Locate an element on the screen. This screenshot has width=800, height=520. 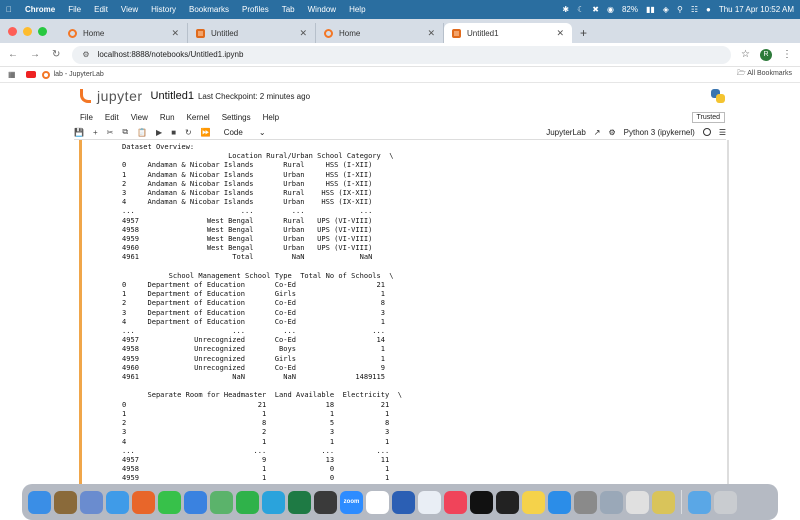
siri-icon: ● is located at coordinates (708, 9).